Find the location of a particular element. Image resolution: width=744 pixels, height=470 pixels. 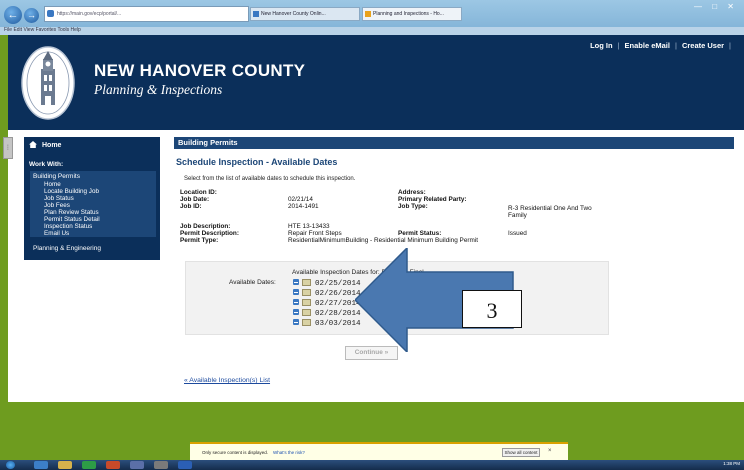

job-type-label: Job Type: is located at coordinates (413, 206).